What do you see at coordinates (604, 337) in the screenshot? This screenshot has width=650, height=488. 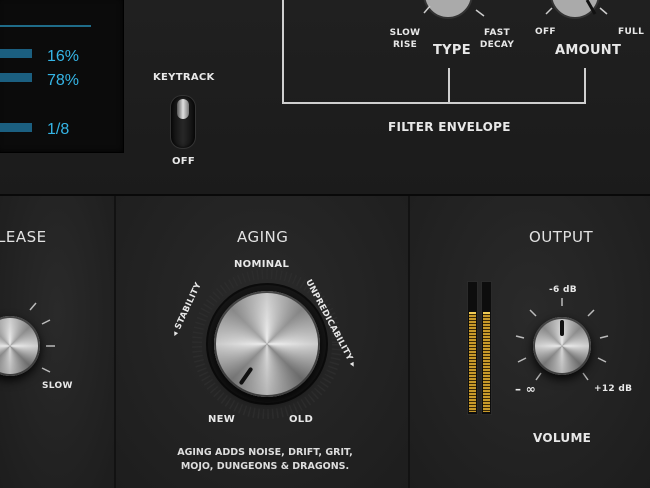 I see `vol-tick-r1` at bounding box center [604, 337].